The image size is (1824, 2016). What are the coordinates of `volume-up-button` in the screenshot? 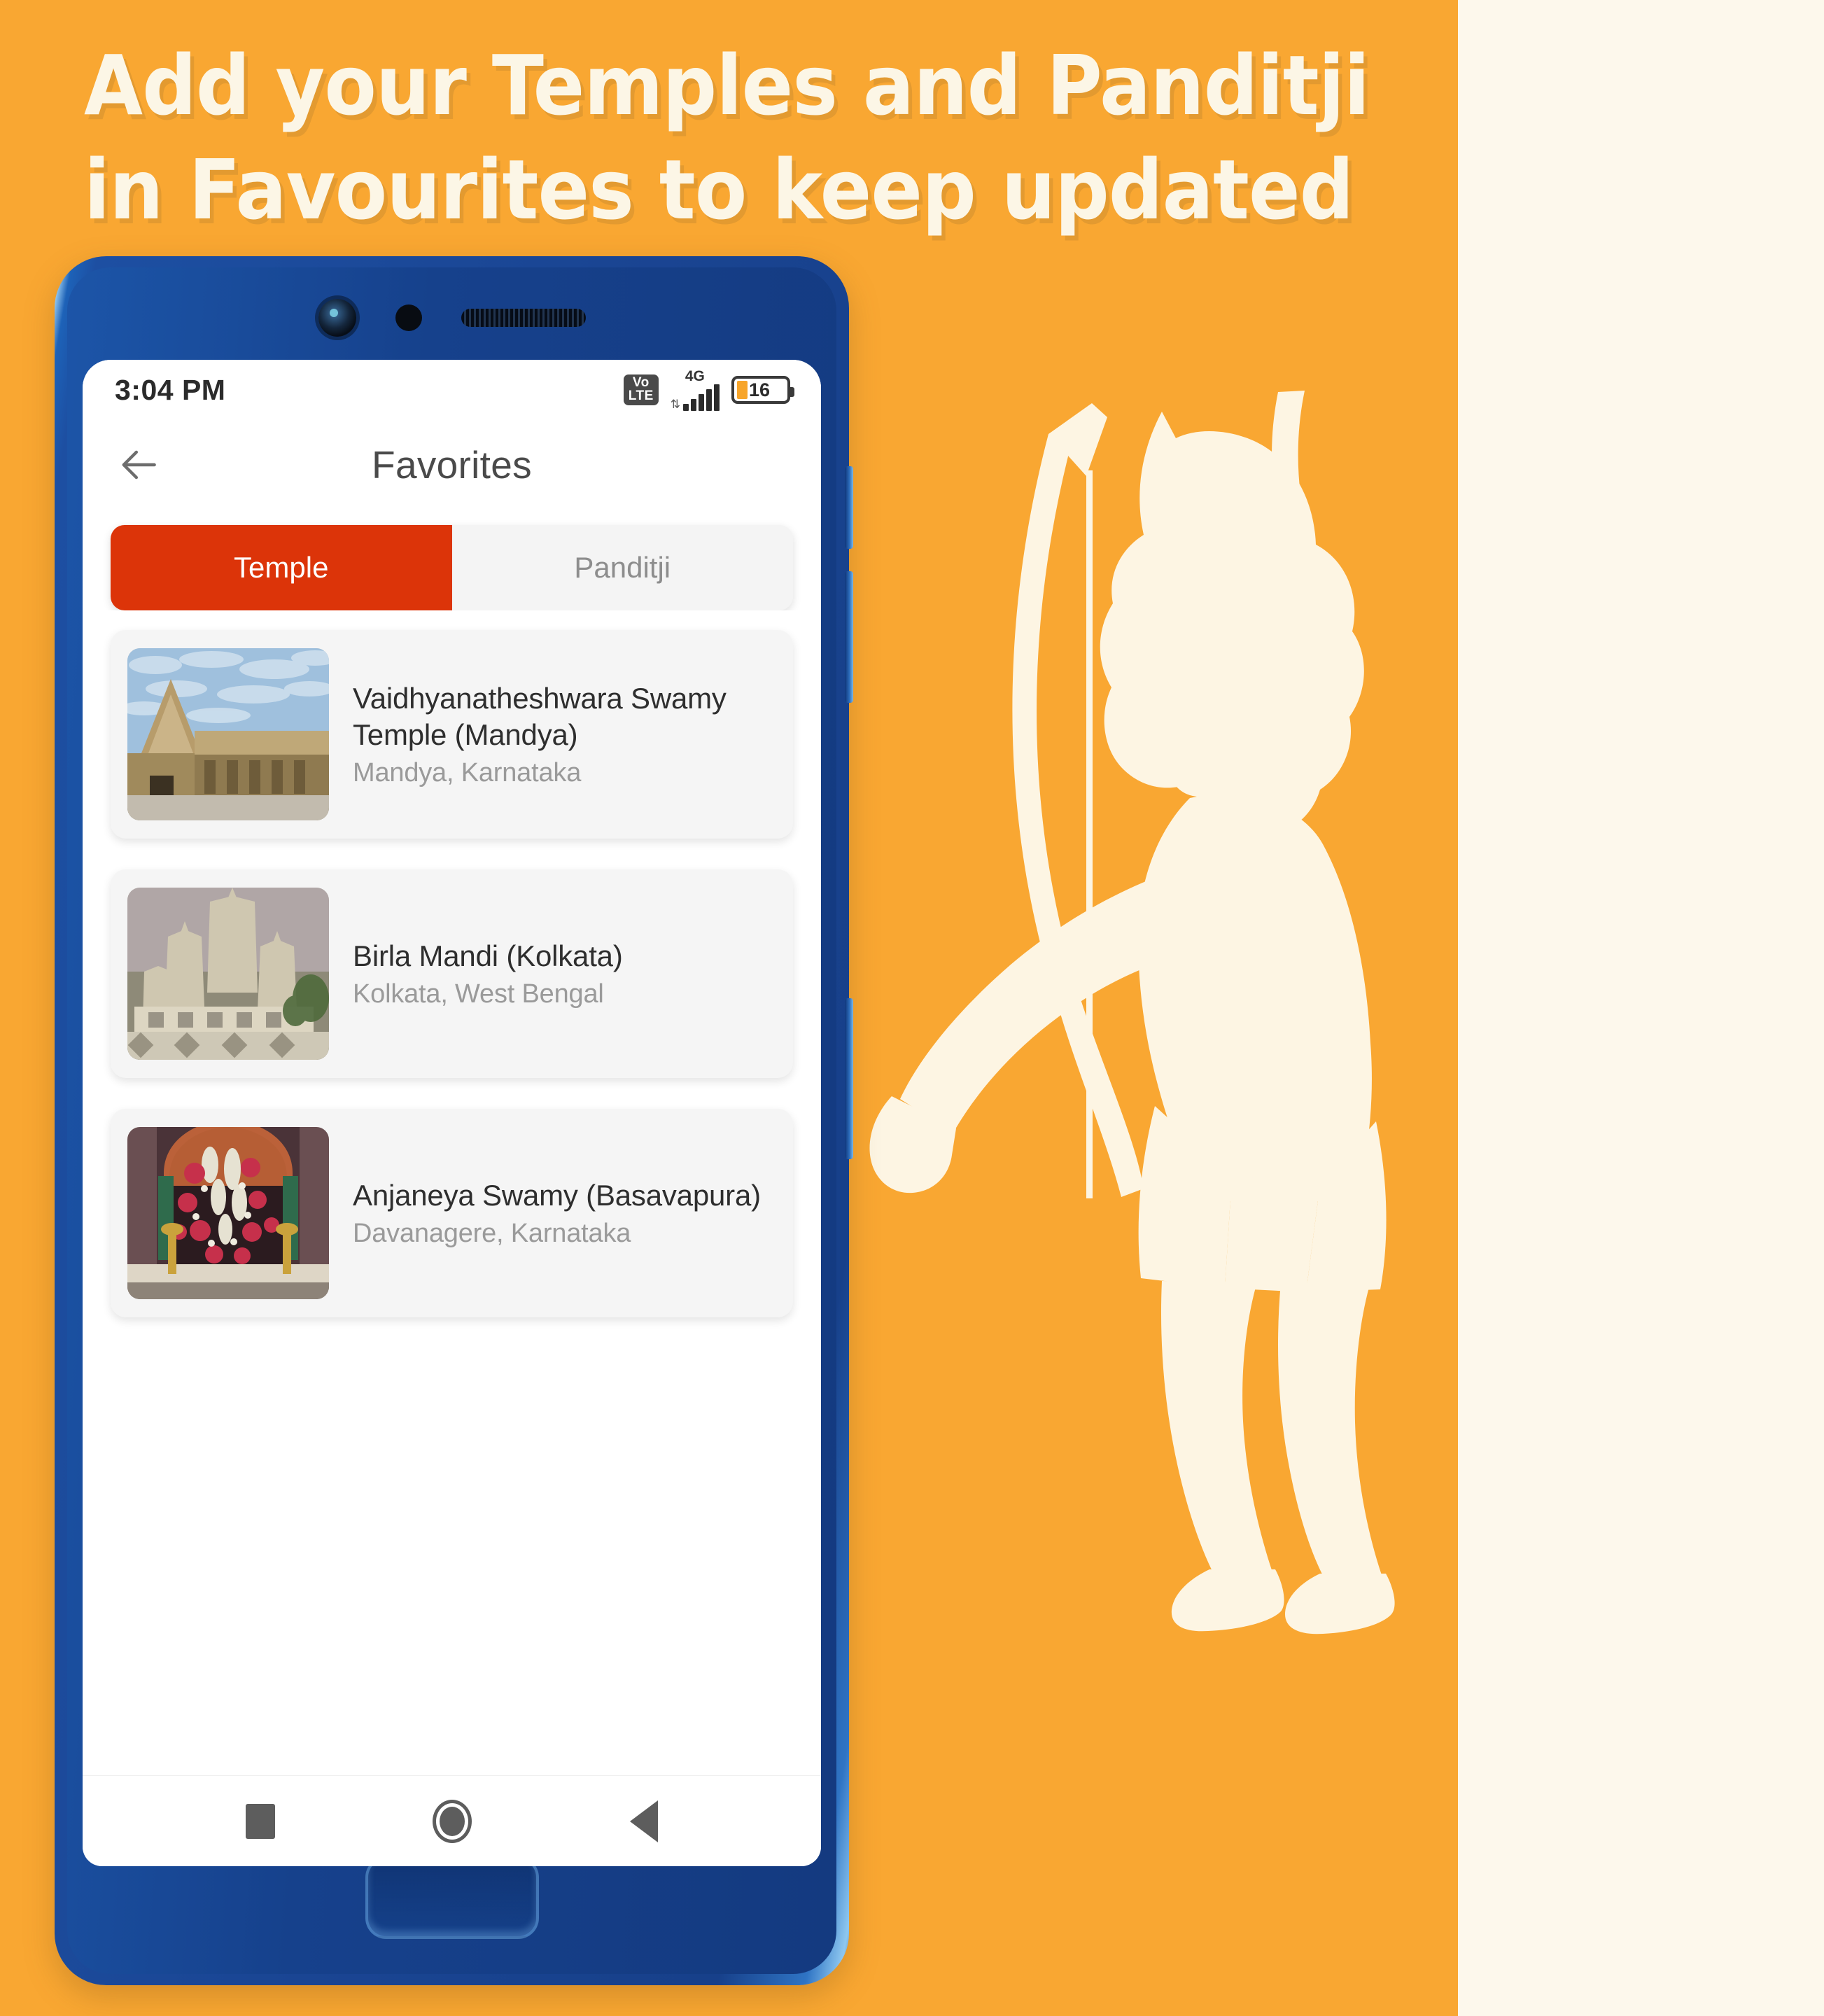 It's located at (849, 507).